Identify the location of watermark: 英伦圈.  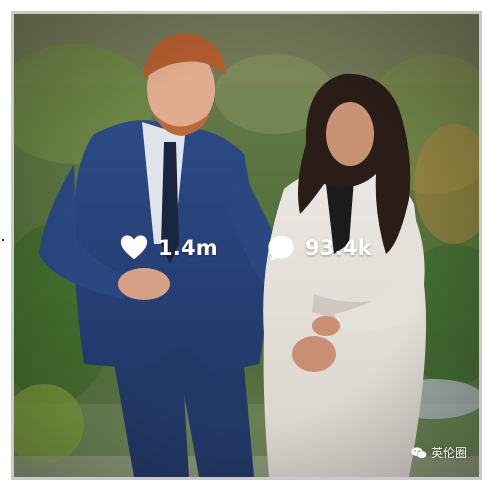
(439, 452).